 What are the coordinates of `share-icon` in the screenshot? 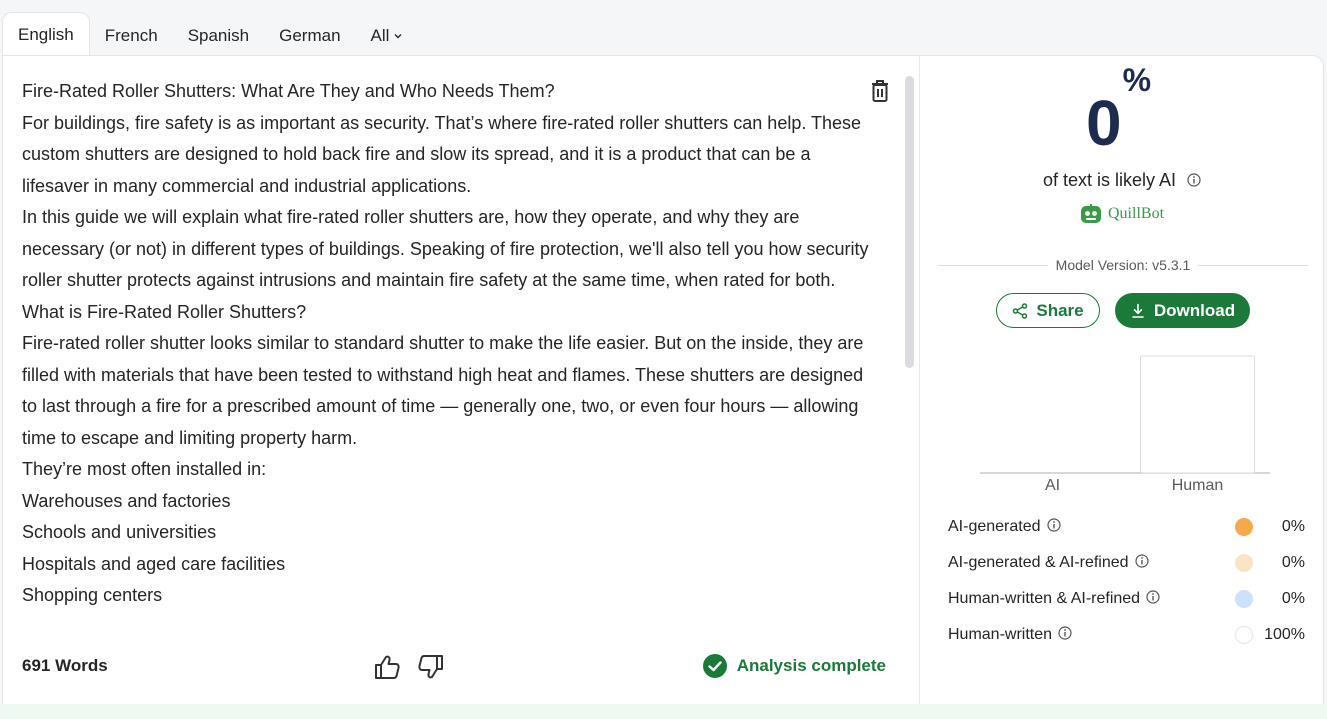 It's located at (1020, 310).